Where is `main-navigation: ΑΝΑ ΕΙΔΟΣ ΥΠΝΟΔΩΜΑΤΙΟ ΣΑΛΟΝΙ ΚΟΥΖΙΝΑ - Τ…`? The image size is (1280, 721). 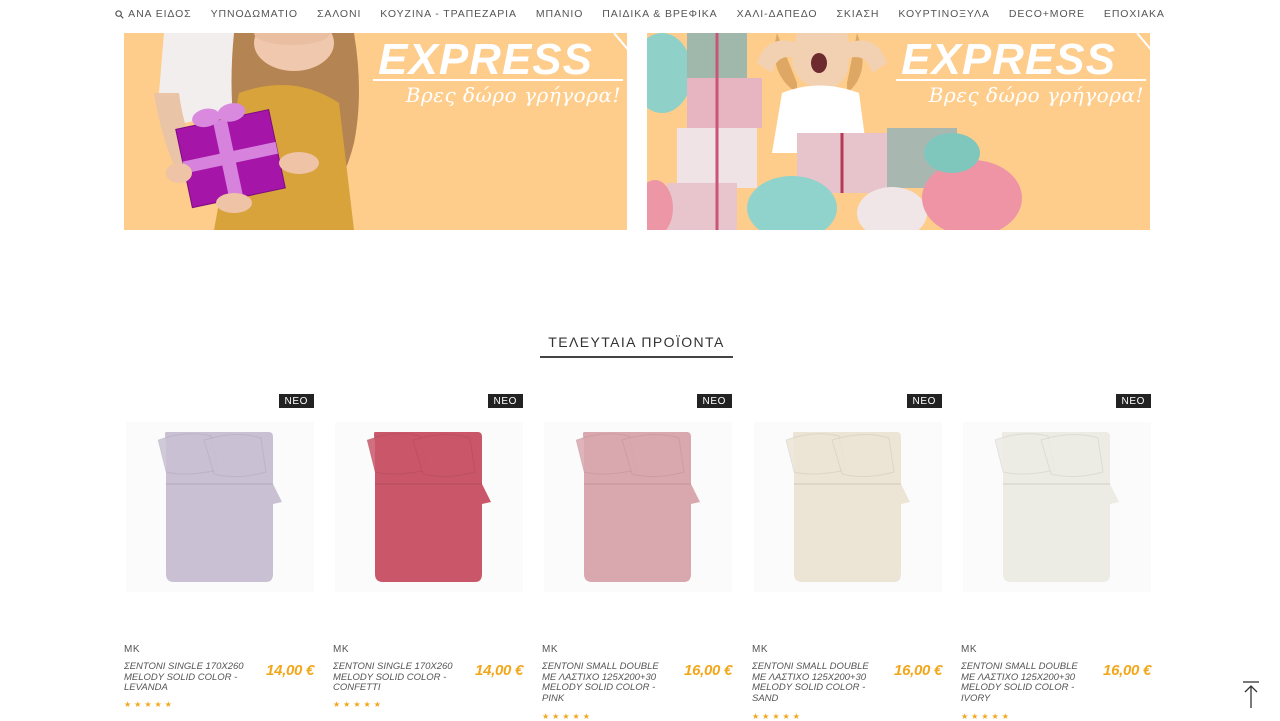 main-navigation: ΑΝΑ ΕΙΔΟΣ ΥΠΝΟΔΩΜΑΤΙΟ ΣΑΛΟΝΙ ΚΟΥΖΙΝΑ - Τ… is located at coordinates (640, 14).